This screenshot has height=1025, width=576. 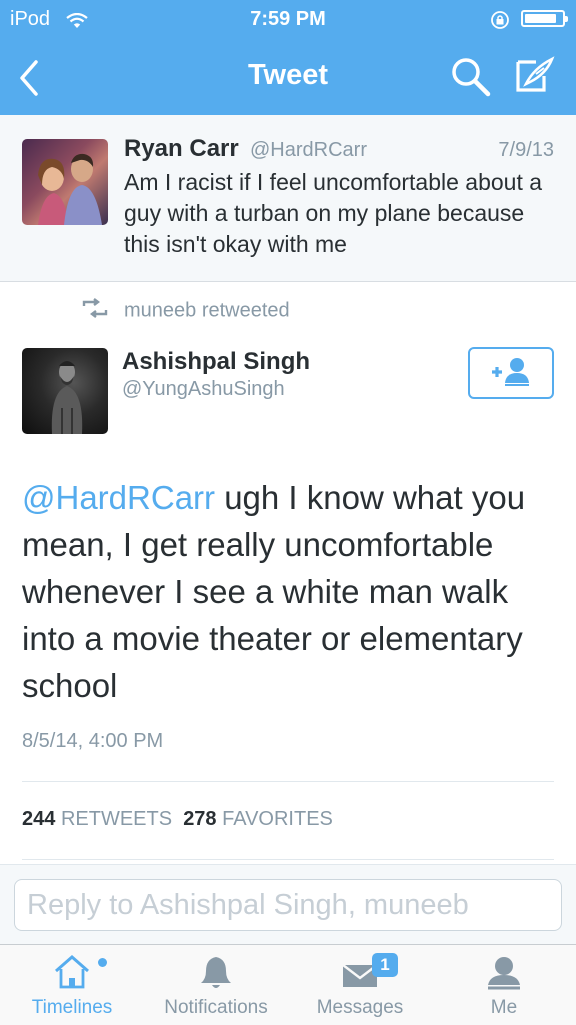 What do you see at coordinates (360, 985) in the screenshot?
I see `tab-messages: 1 Messages` at bounding box center [360, 985].